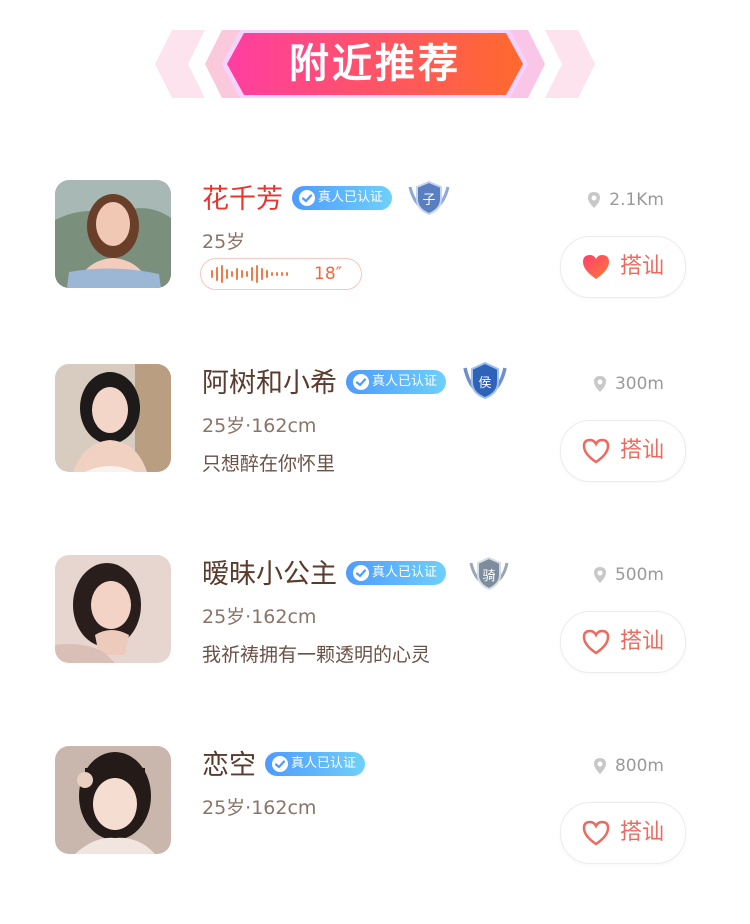 The width and height of the screenshot is (750, 924). I want to click on voice-duration: 18″, so click(328, 274).